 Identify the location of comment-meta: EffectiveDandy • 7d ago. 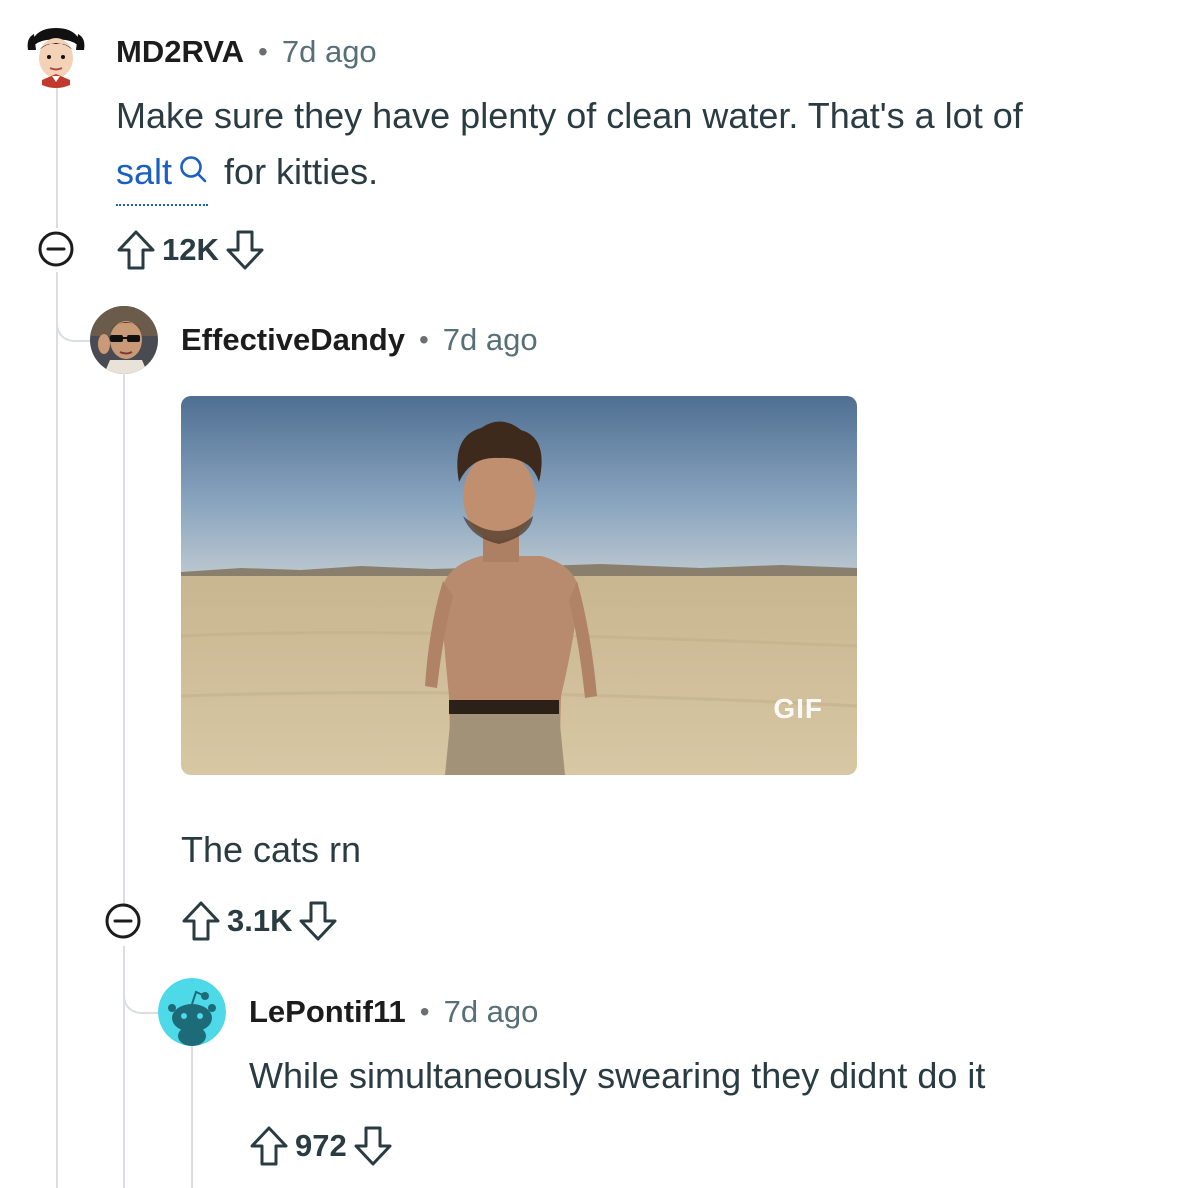
(359, 340).